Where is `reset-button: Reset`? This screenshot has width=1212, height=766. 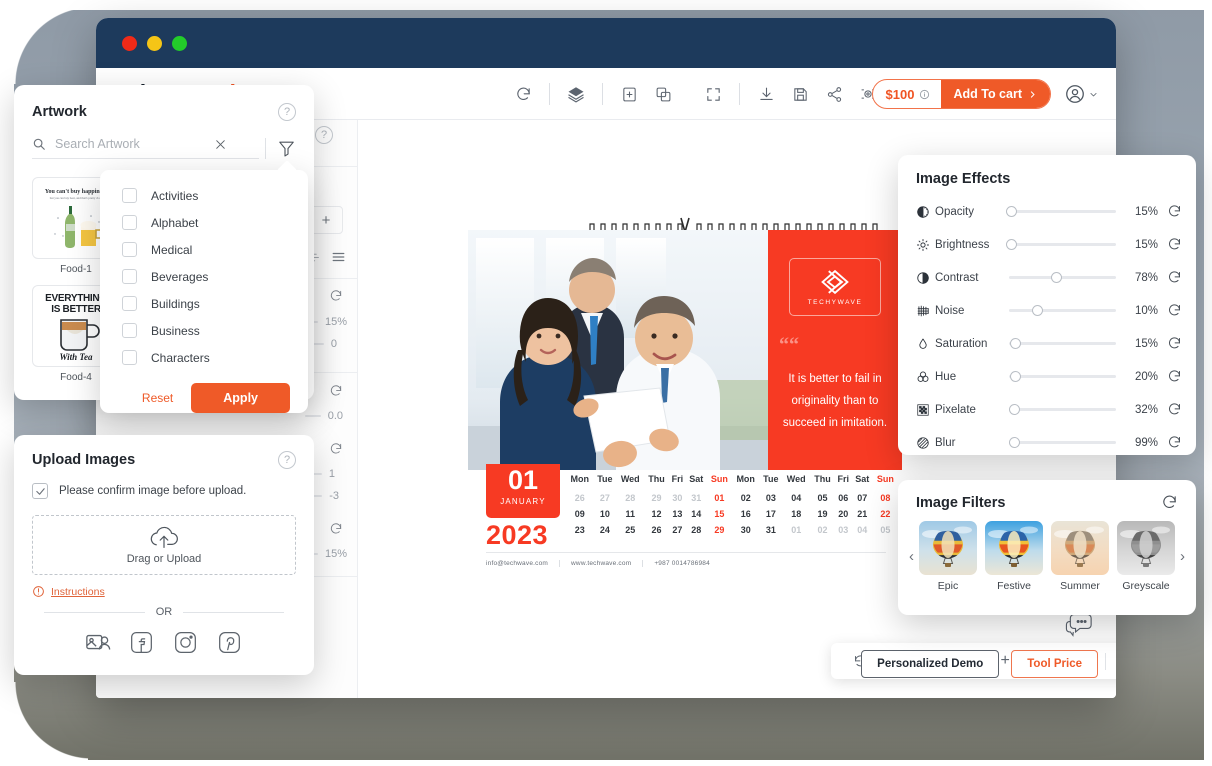 reset-button: Reset is located at coordinates (157, 398).